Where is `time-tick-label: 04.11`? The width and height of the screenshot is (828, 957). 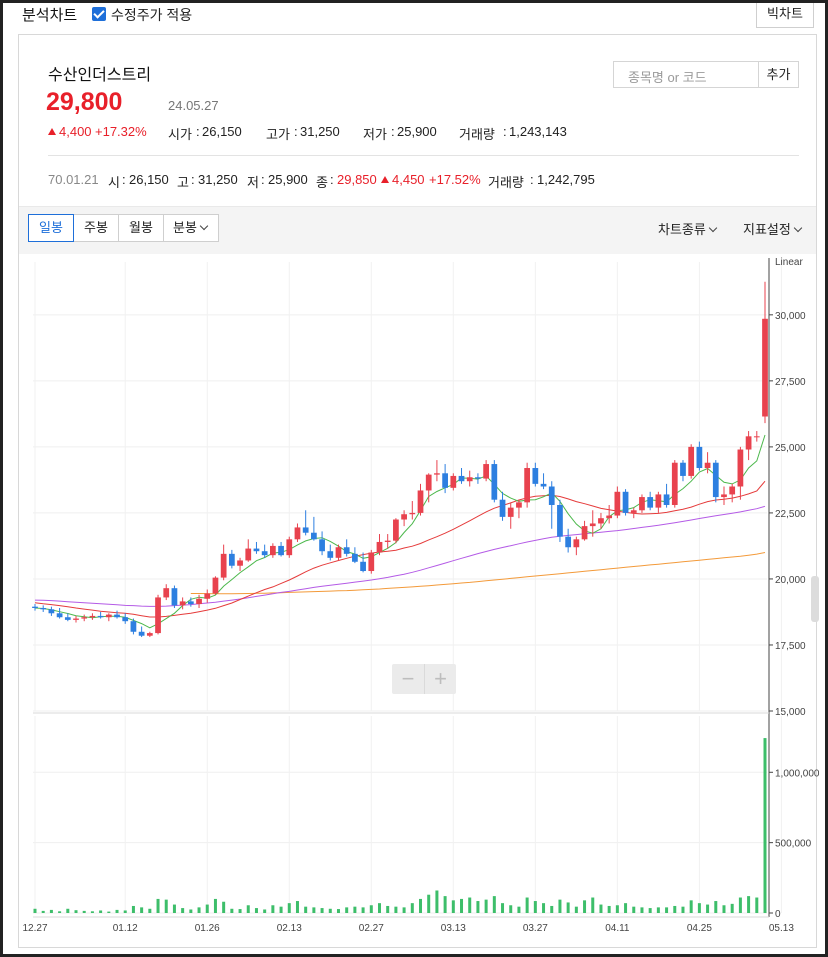
time-tick-label: 04.11 is located at coordinates (617, 928).